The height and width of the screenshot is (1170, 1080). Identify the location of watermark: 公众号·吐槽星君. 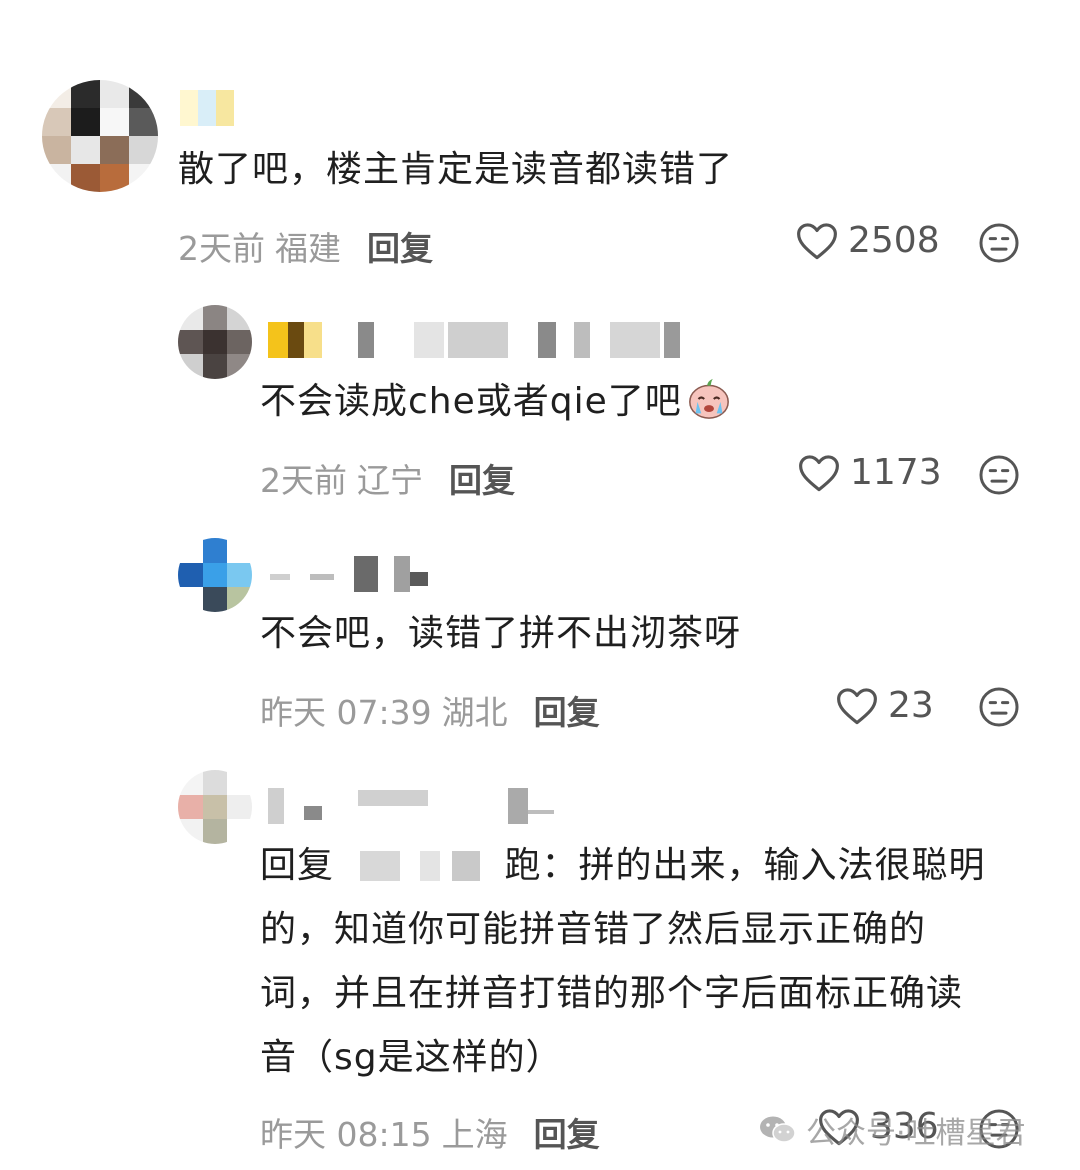
(892, 1130).